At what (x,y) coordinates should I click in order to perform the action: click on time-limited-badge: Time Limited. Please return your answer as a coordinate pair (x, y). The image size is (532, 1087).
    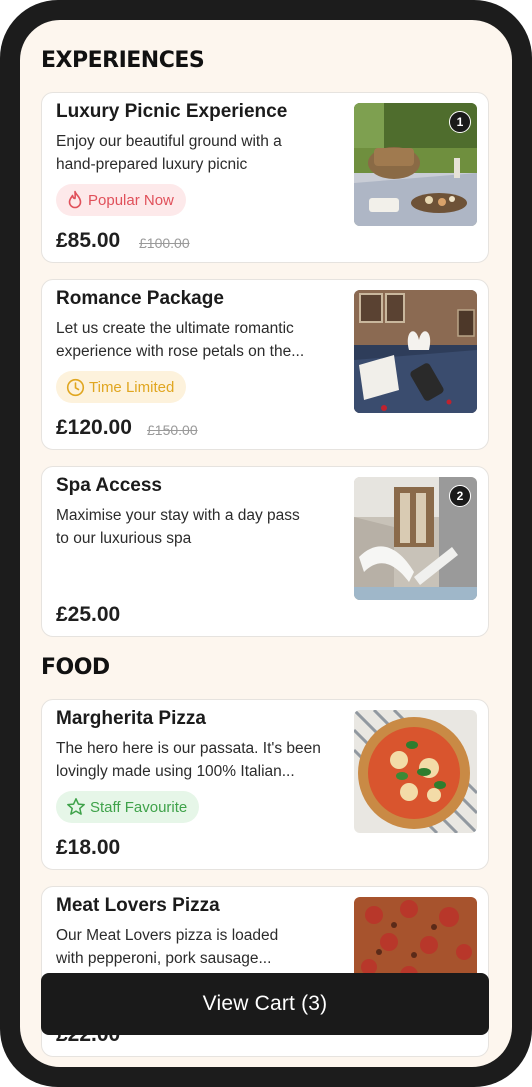
    Looking at the image, I should click on (121, 387).